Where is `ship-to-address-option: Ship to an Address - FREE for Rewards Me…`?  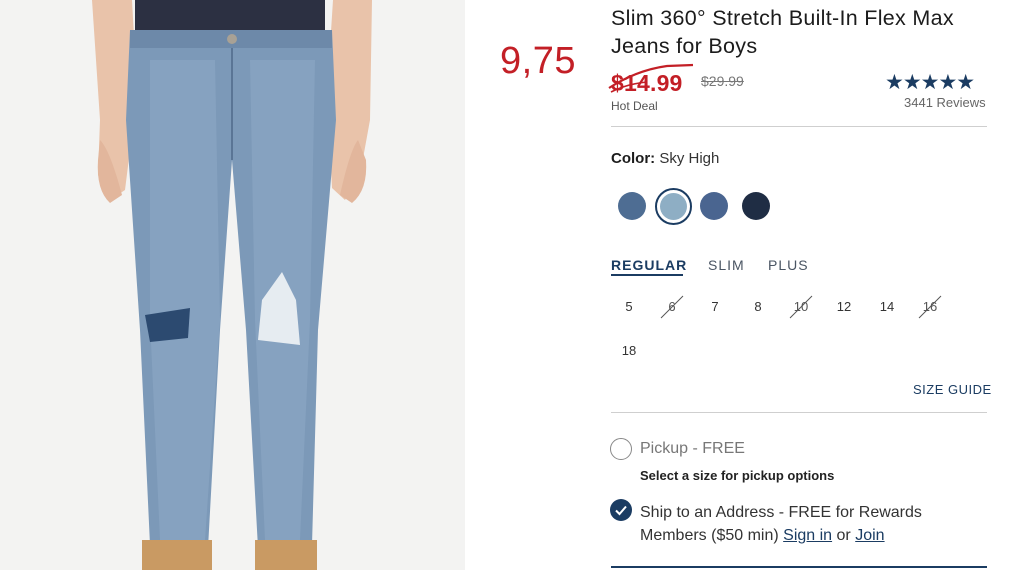
ship-to-address-option: Ship to an Address - FREE for Rewards Me… is located at coordinates (810, 524).